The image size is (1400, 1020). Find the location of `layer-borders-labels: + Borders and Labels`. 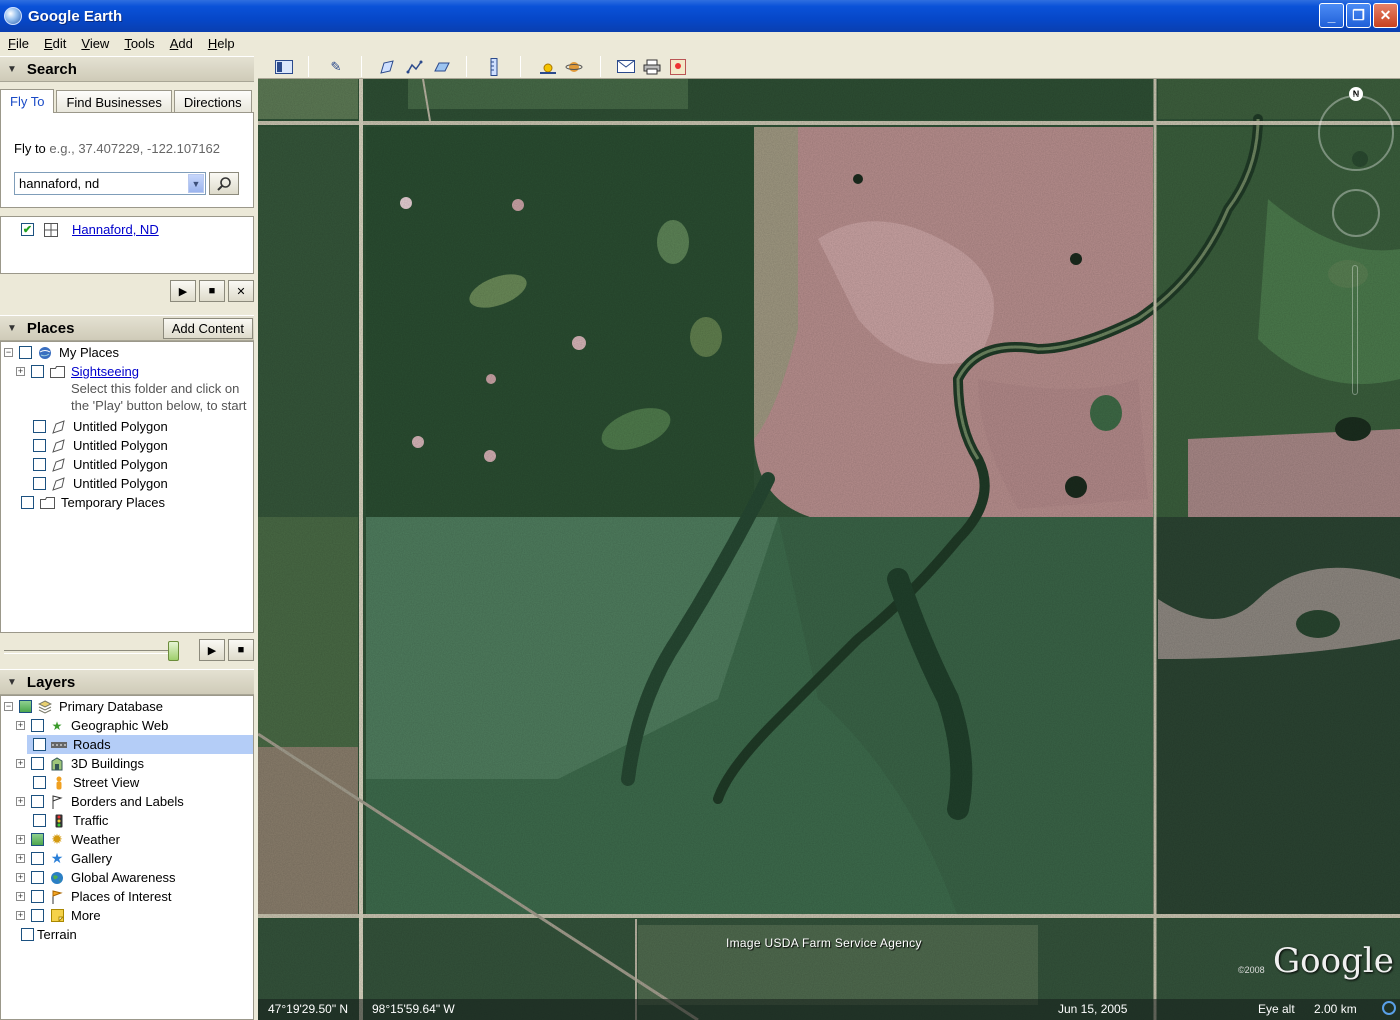

layer-borders-labels: + Borders and Labels is located at coordinates (100, 801).